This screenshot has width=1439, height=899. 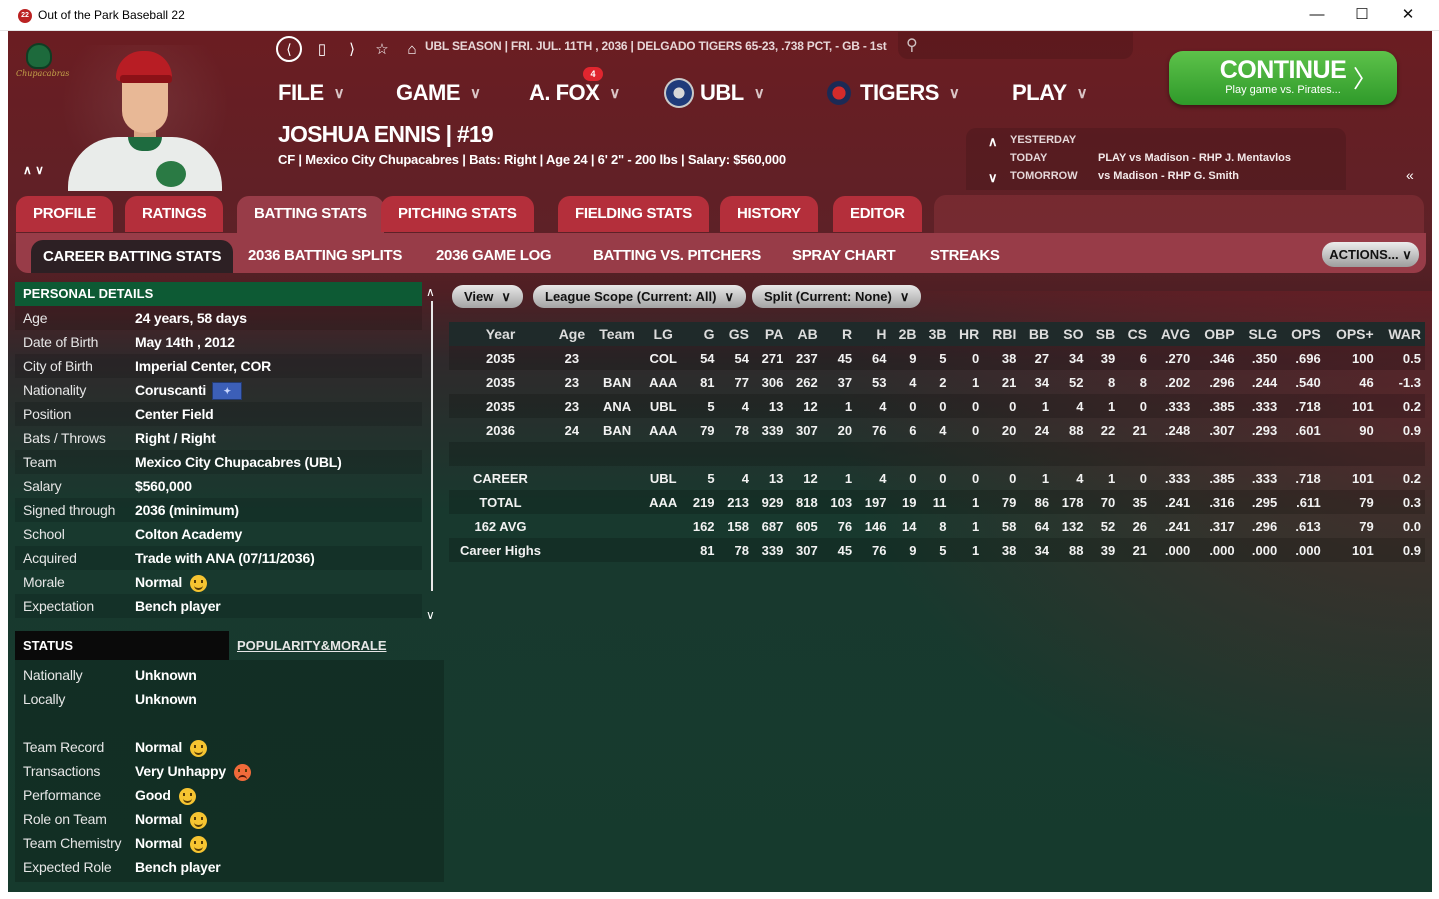 I want to click on continue-button: CONTINUE Play game vs. Pirates... 〉, so click(x=1283, y=78).